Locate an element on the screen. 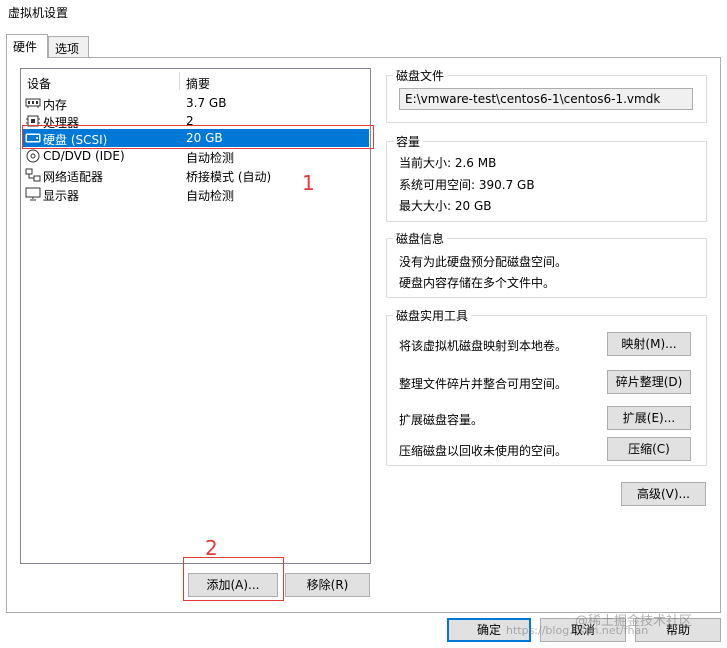 Image resolution: width=727 pixels, height=648 pixels. current-size-text: 当前大小: 2.6 MB is located at coordinates (448, 163).